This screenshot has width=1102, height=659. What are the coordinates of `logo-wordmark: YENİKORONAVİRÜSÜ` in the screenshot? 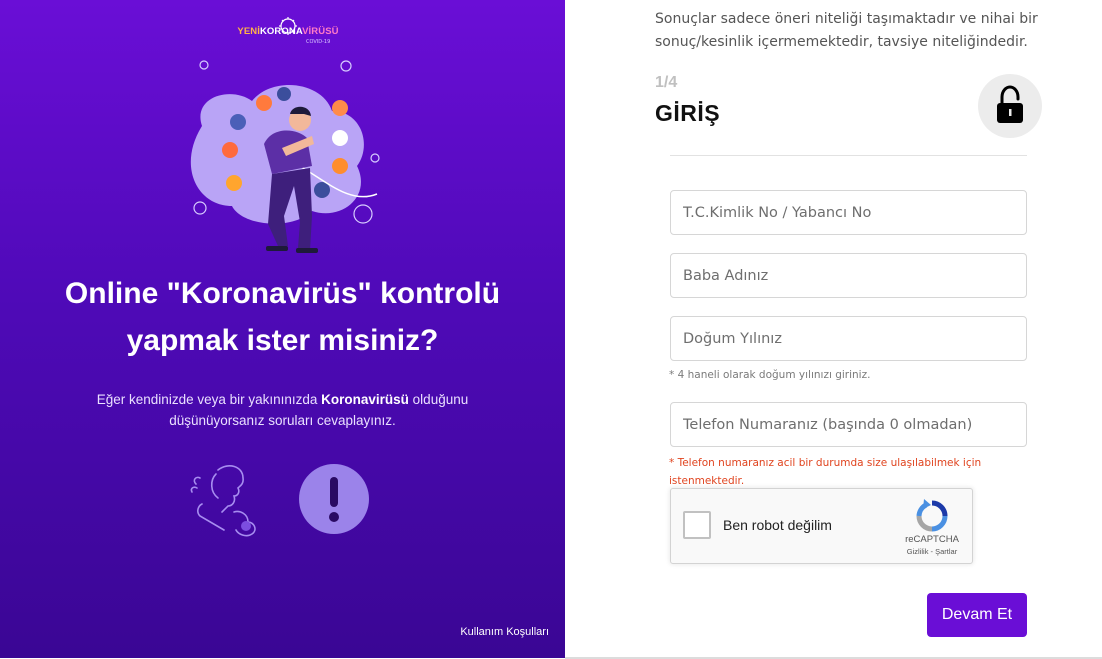 It's located at (288, 31).